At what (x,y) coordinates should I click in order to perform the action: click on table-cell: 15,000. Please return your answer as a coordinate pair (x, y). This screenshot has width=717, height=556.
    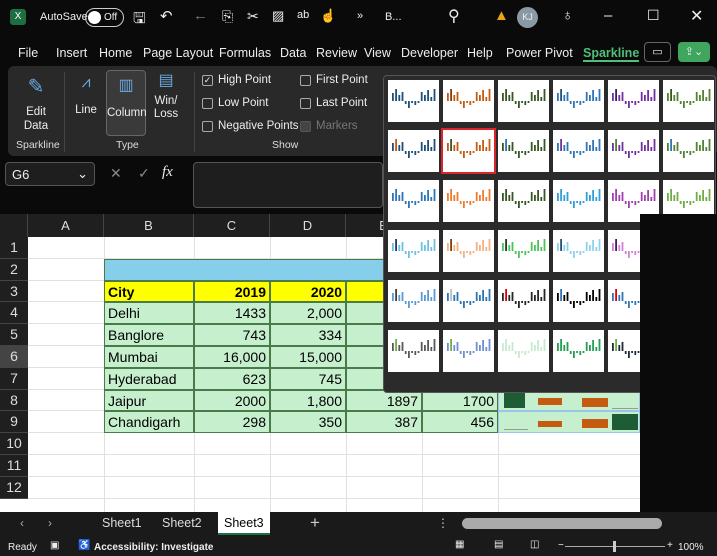
    Looking at the image, I should click on (308, 357).